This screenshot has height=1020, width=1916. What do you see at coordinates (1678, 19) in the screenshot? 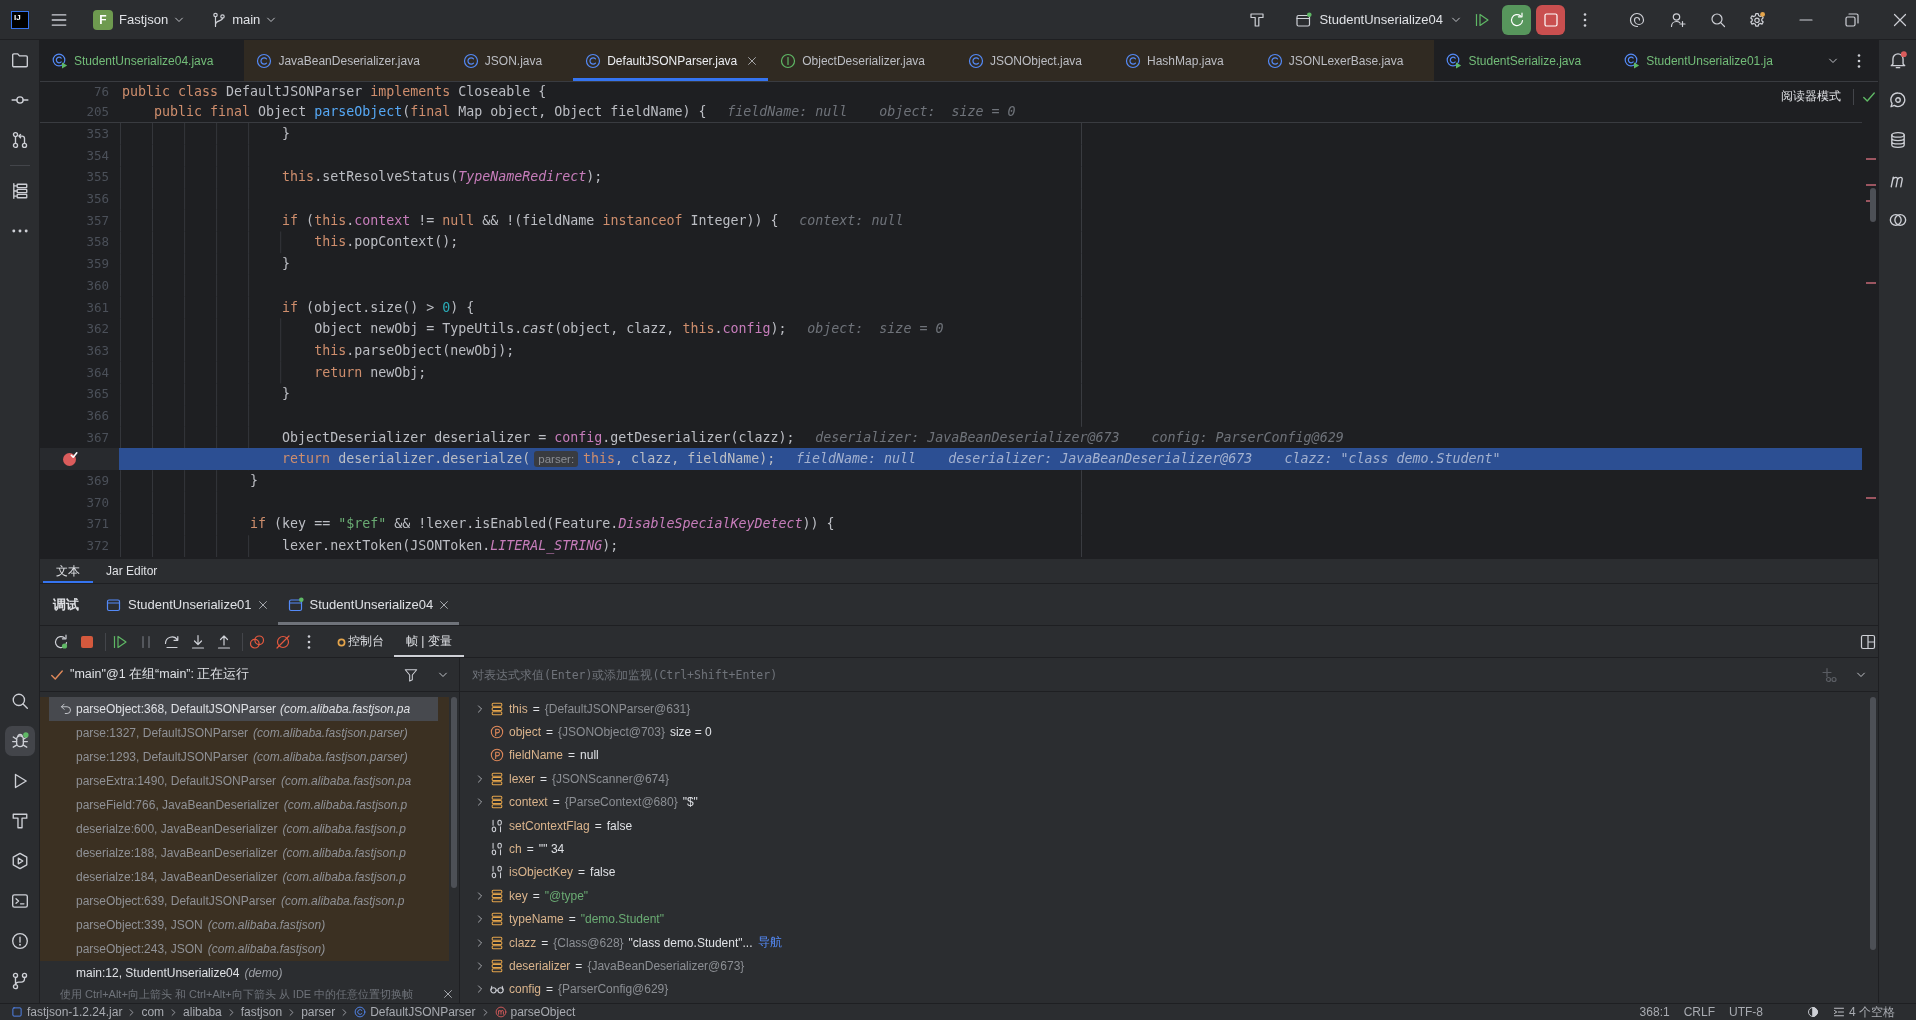
I see `add-user-icon` at bounding box center [1678, 19].